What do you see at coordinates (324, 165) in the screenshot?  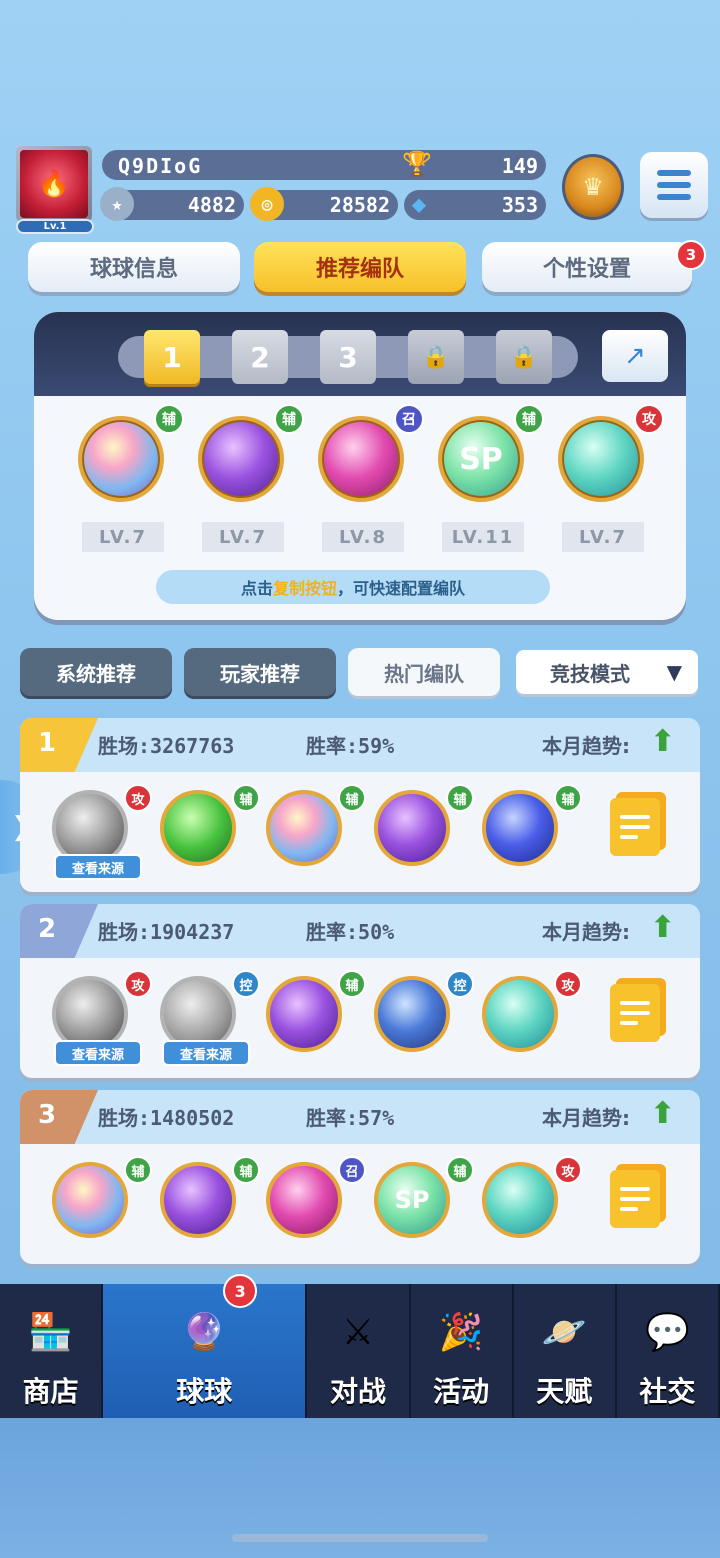 I see `player-name-bar: Q9DIoG 🏆 149` at bounding box center [324, 165].